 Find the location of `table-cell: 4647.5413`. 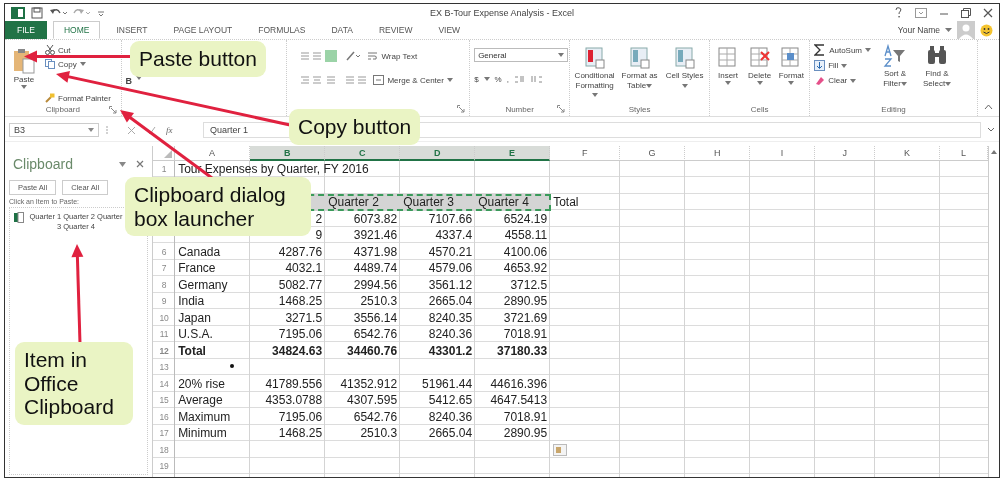

table-cell: 4647.5413 is located at coordinates (519, 400).